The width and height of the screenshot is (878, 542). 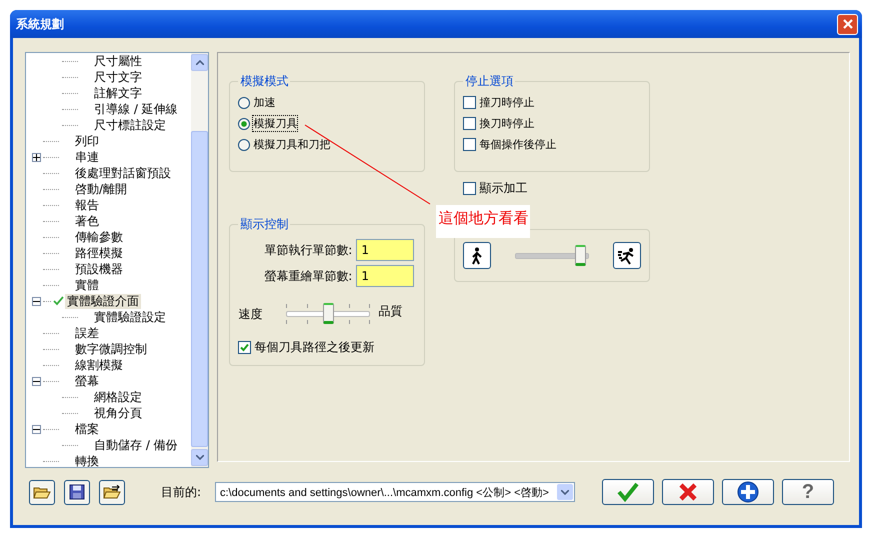 I want to click on tree-item: 著色, so click(x=87, y=221).